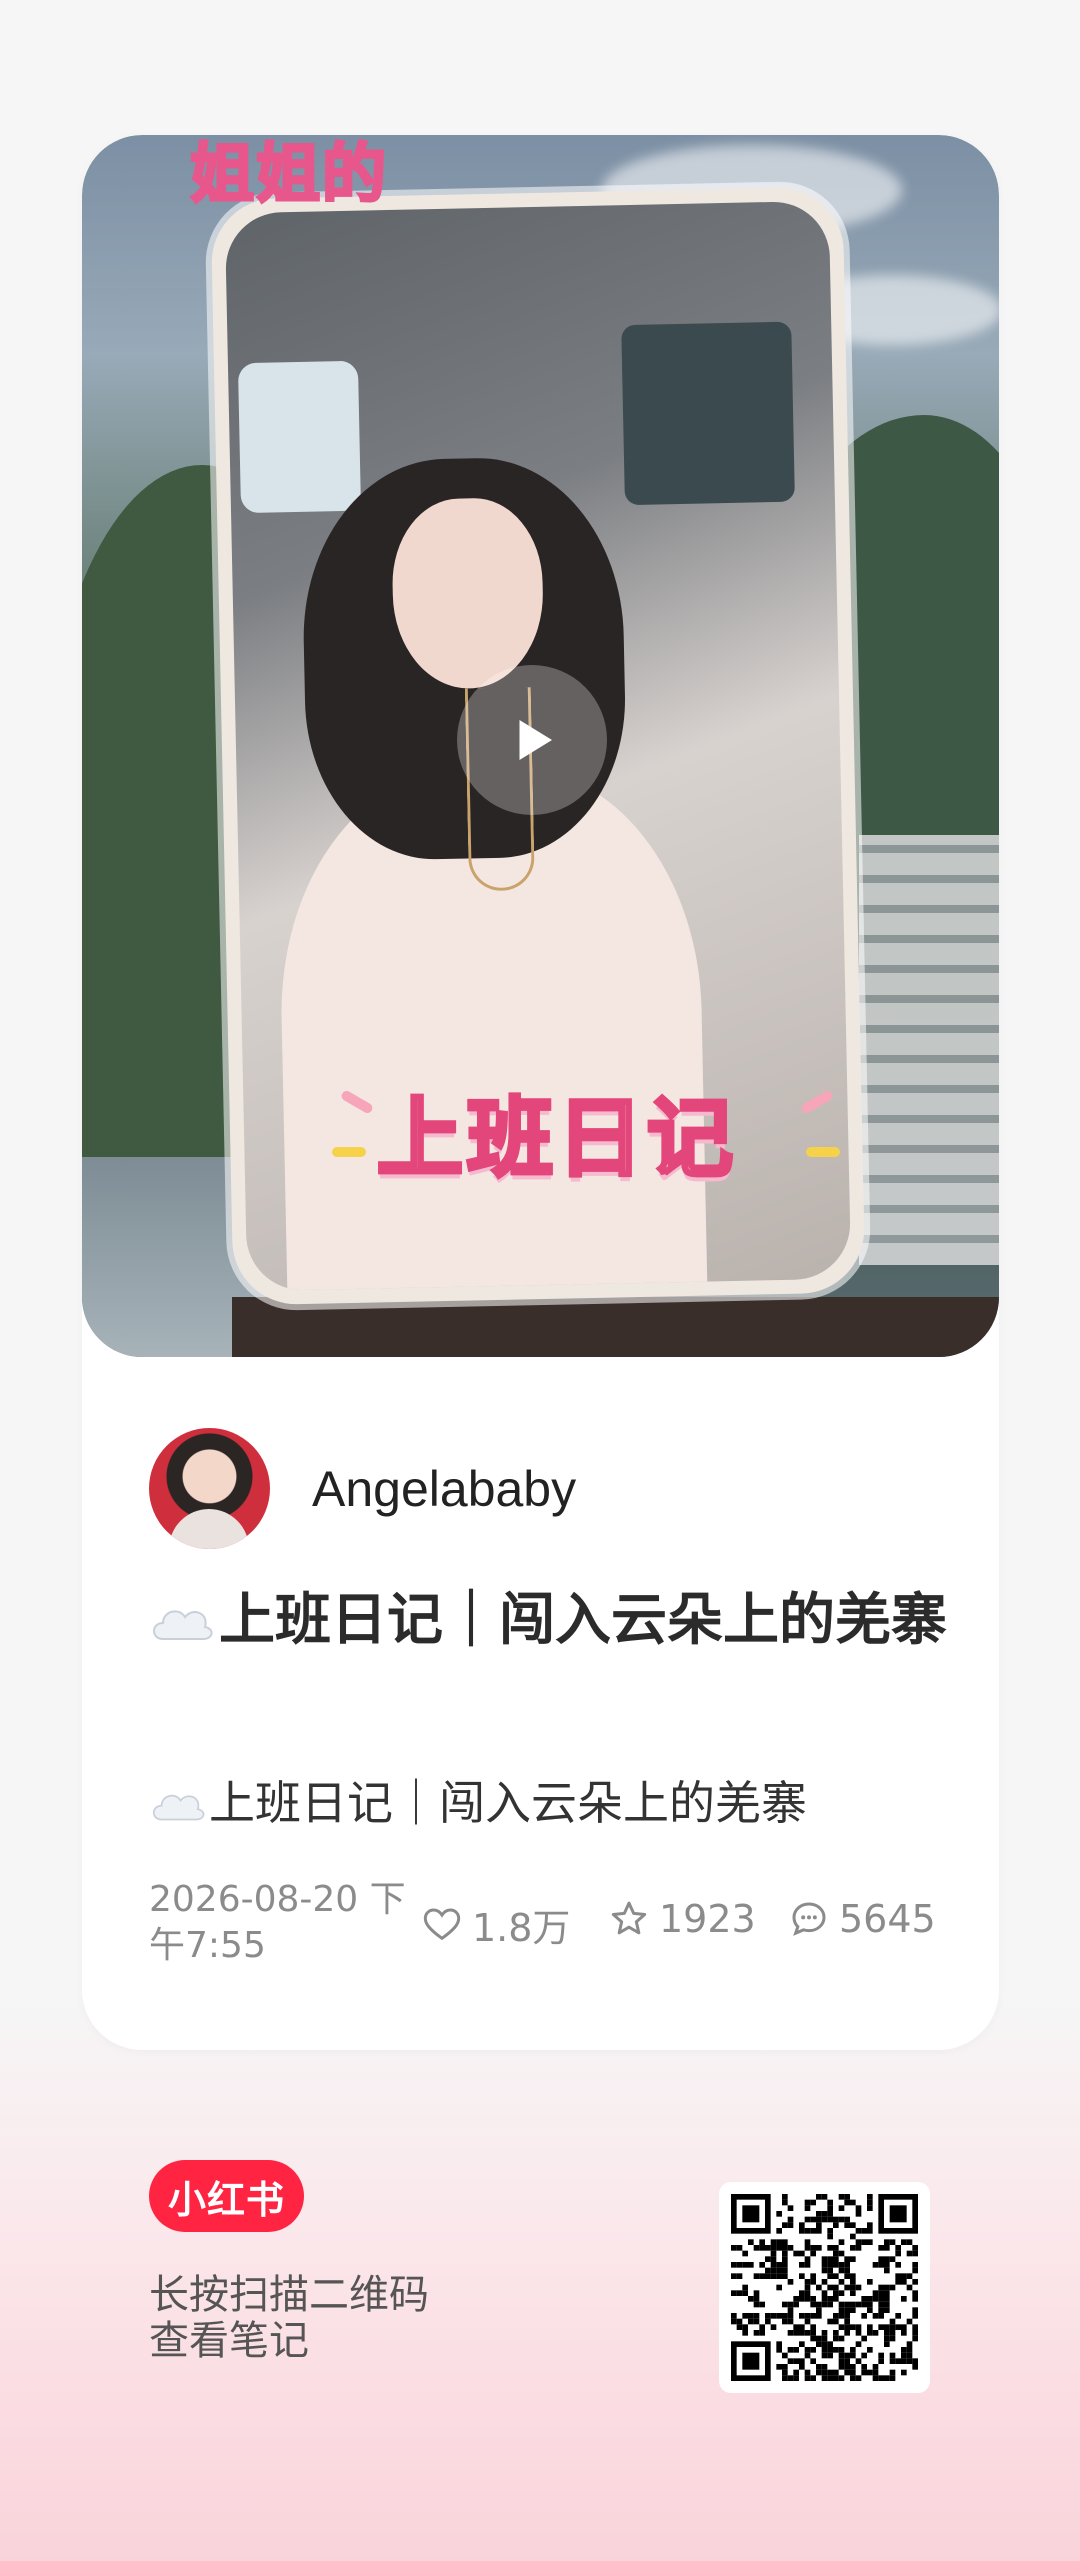  What do you see at coordinates (707, 1919) in the screenshot?
I see `collect-count: 1923` at bounding box center [707, 1919].